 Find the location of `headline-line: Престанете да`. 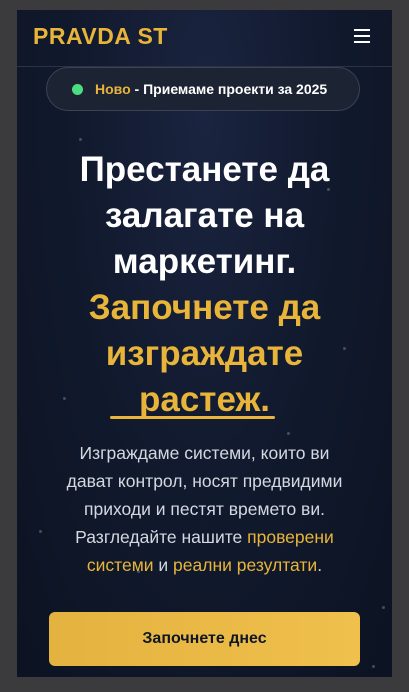

headline-line: Престанете да is located at coordinates (204, 169).